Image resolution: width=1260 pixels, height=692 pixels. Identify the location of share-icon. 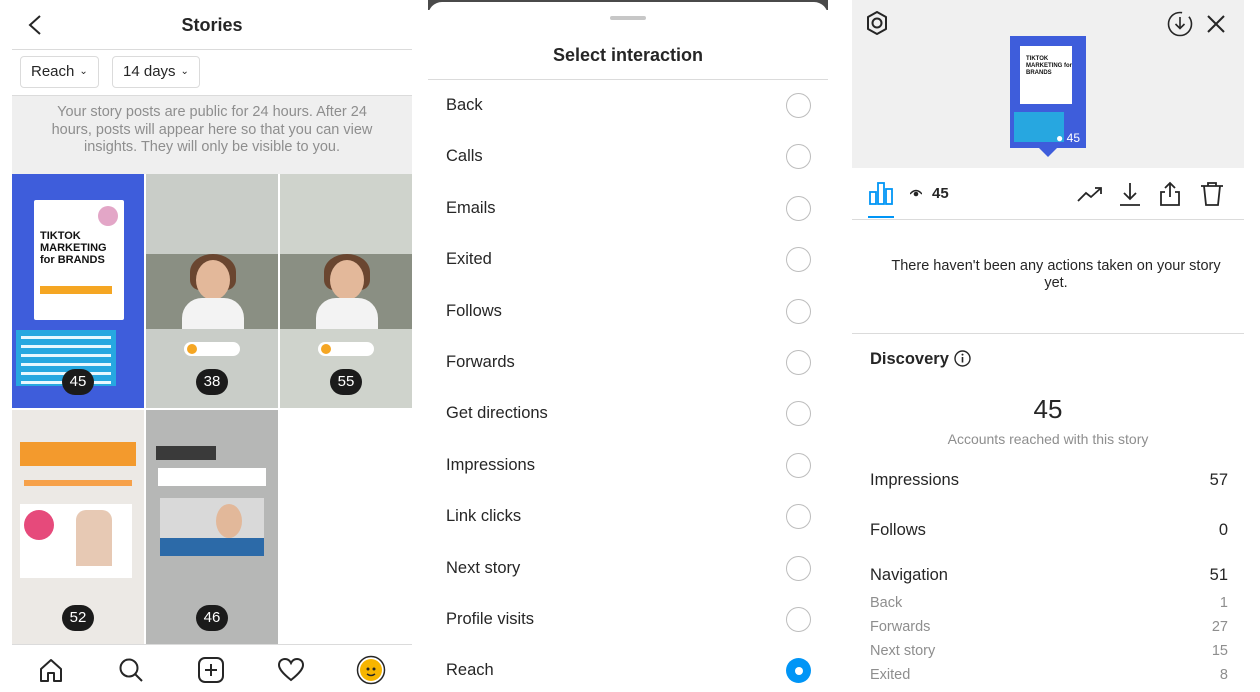
(1170, 194).